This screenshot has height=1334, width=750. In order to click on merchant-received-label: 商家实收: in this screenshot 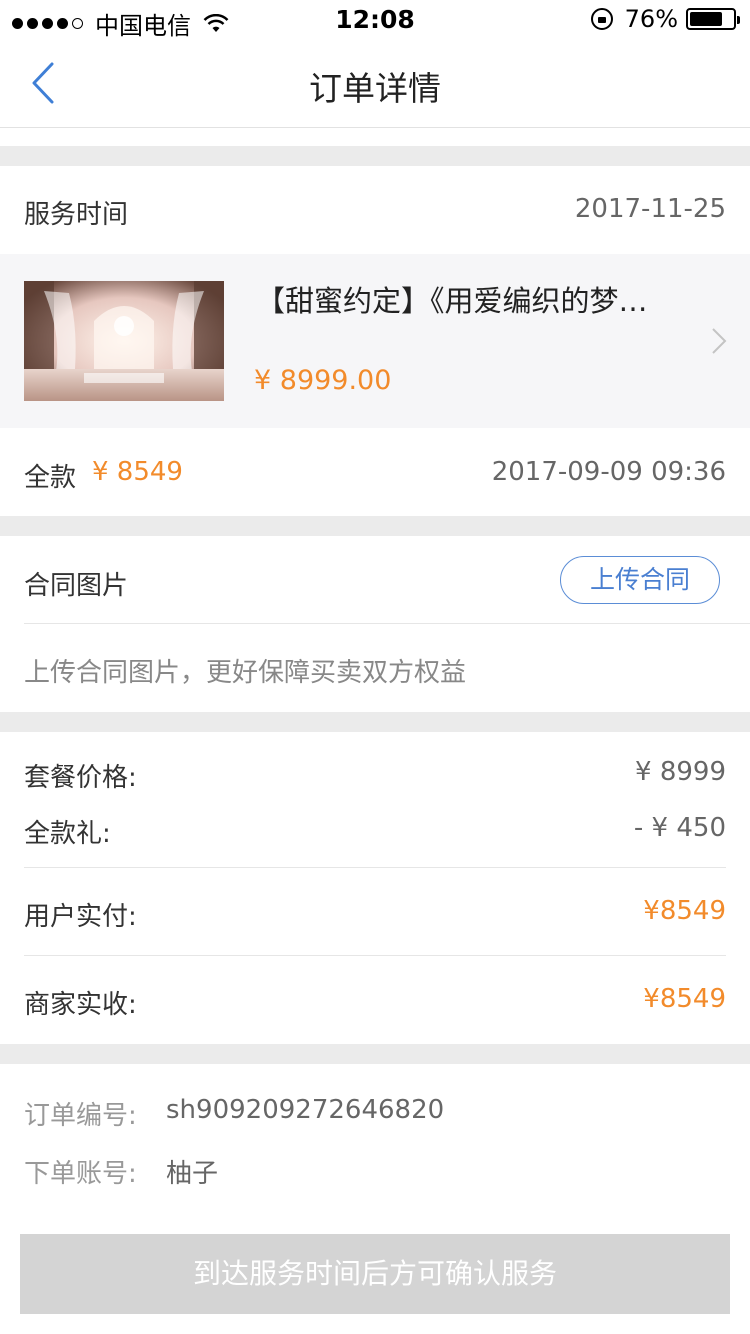, I will do `click(80, 1005)`.